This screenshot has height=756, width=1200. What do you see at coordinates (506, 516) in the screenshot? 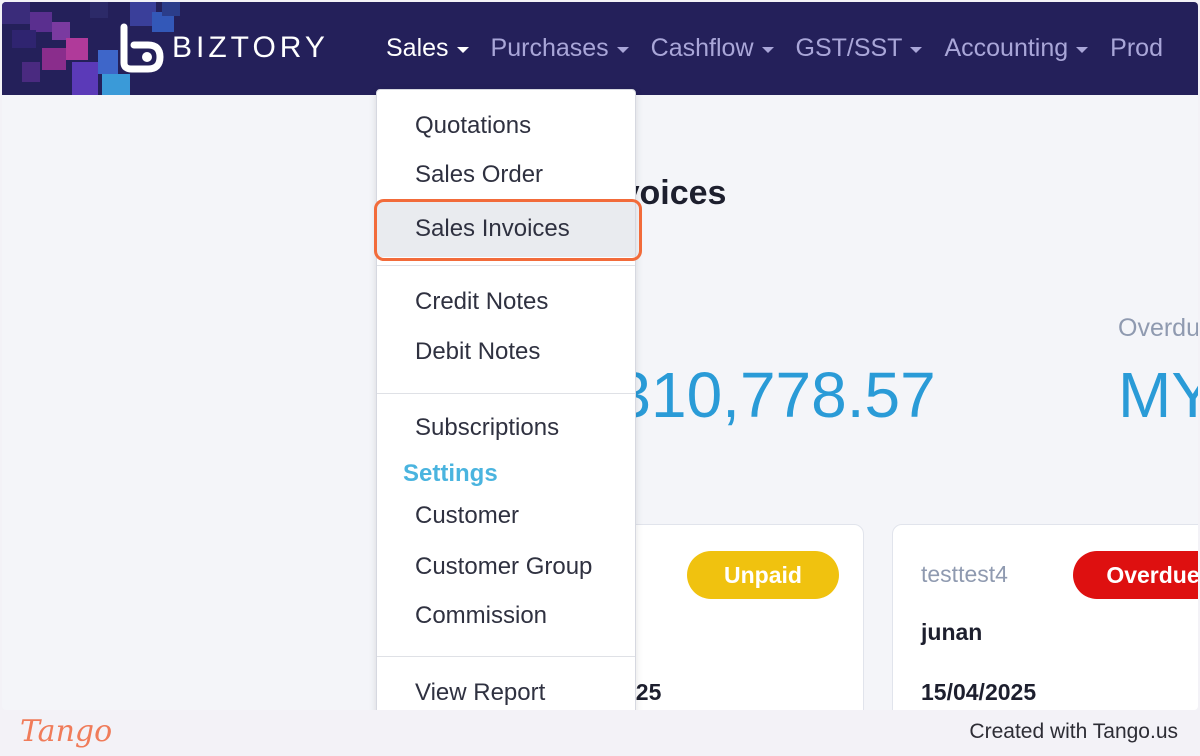
I see `menu-item-customer: Customer` at bounding box center [506, 516].